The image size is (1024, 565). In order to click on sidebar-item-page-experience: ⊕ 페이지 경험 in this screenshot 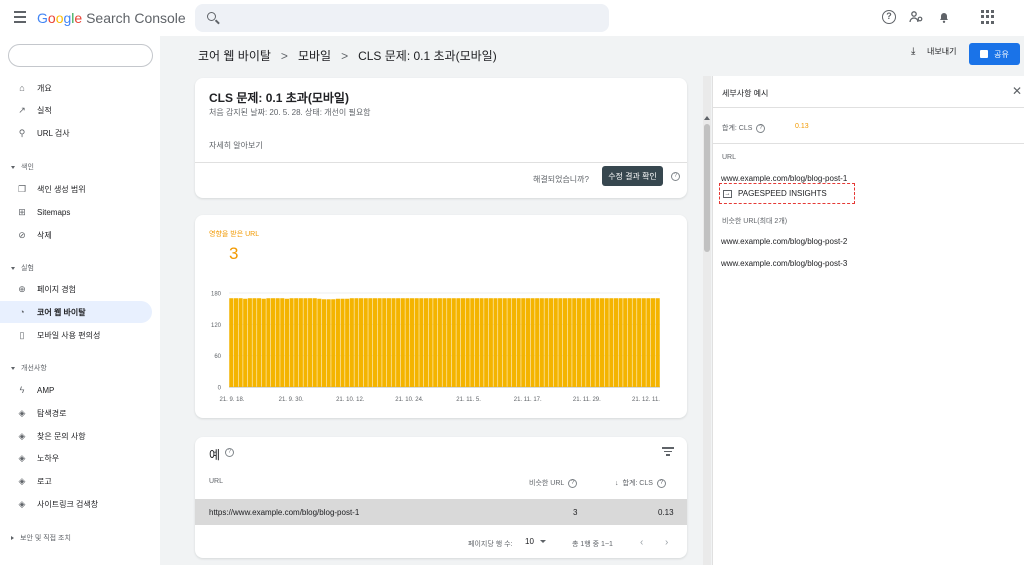, I will do `click(76, 289)`.